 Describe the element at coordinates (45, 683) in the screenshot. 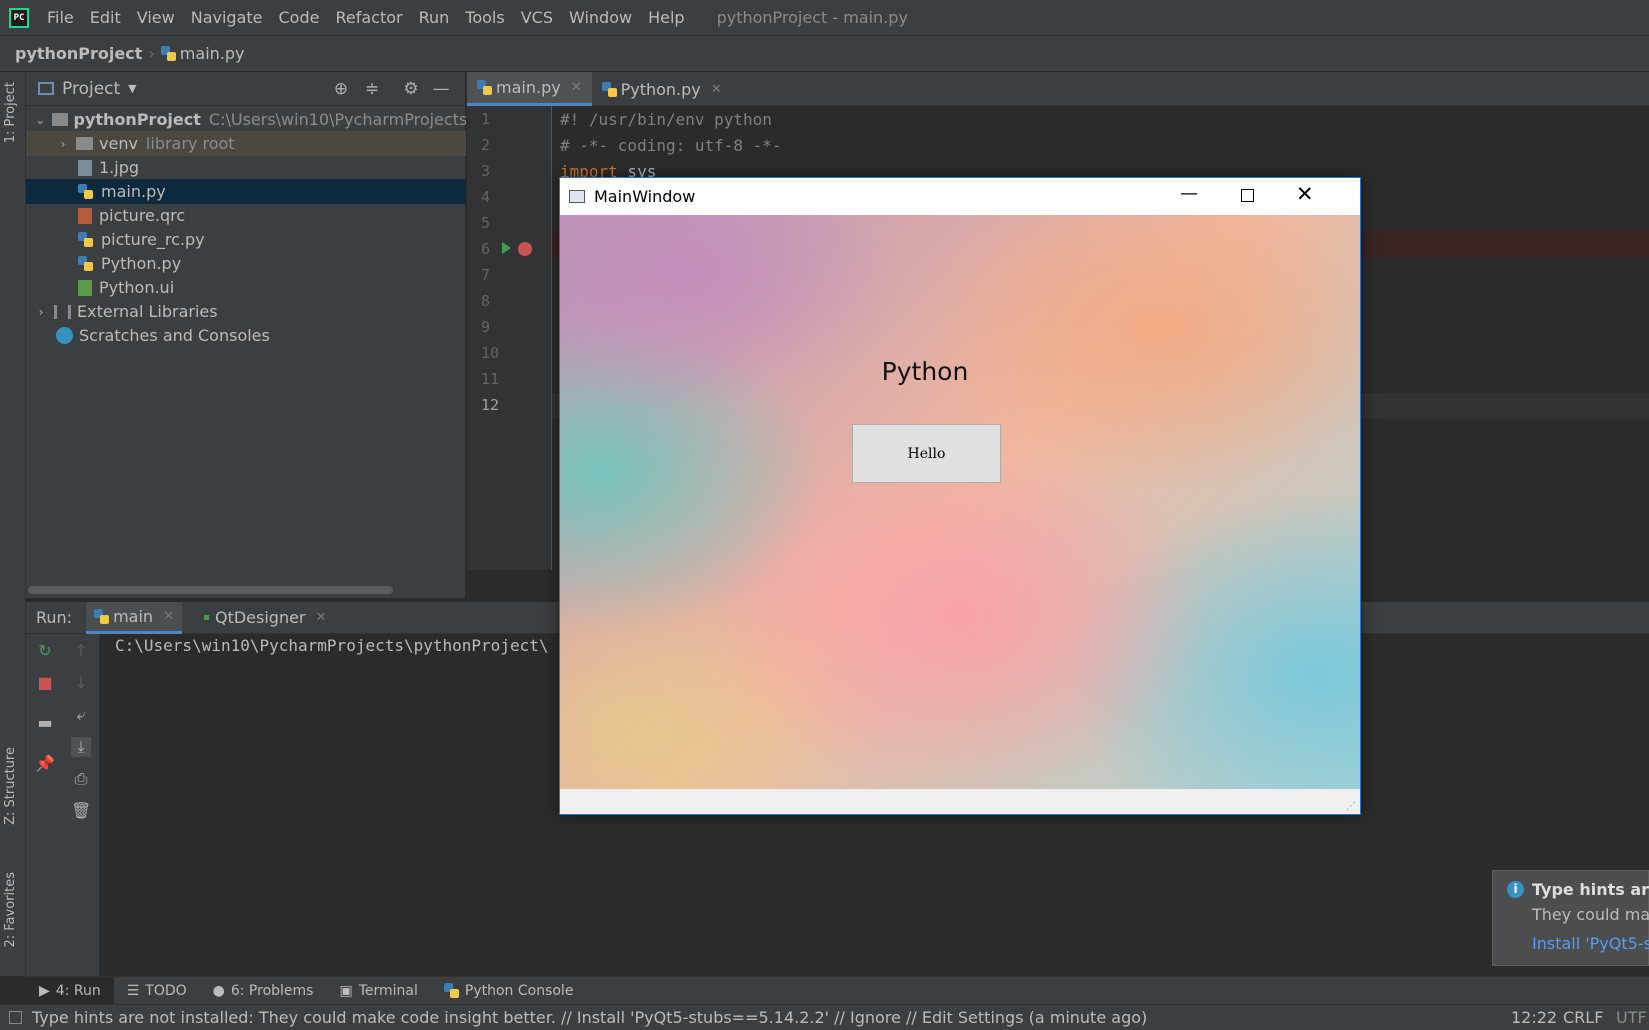

I see `stop-icon: ■` at that location.